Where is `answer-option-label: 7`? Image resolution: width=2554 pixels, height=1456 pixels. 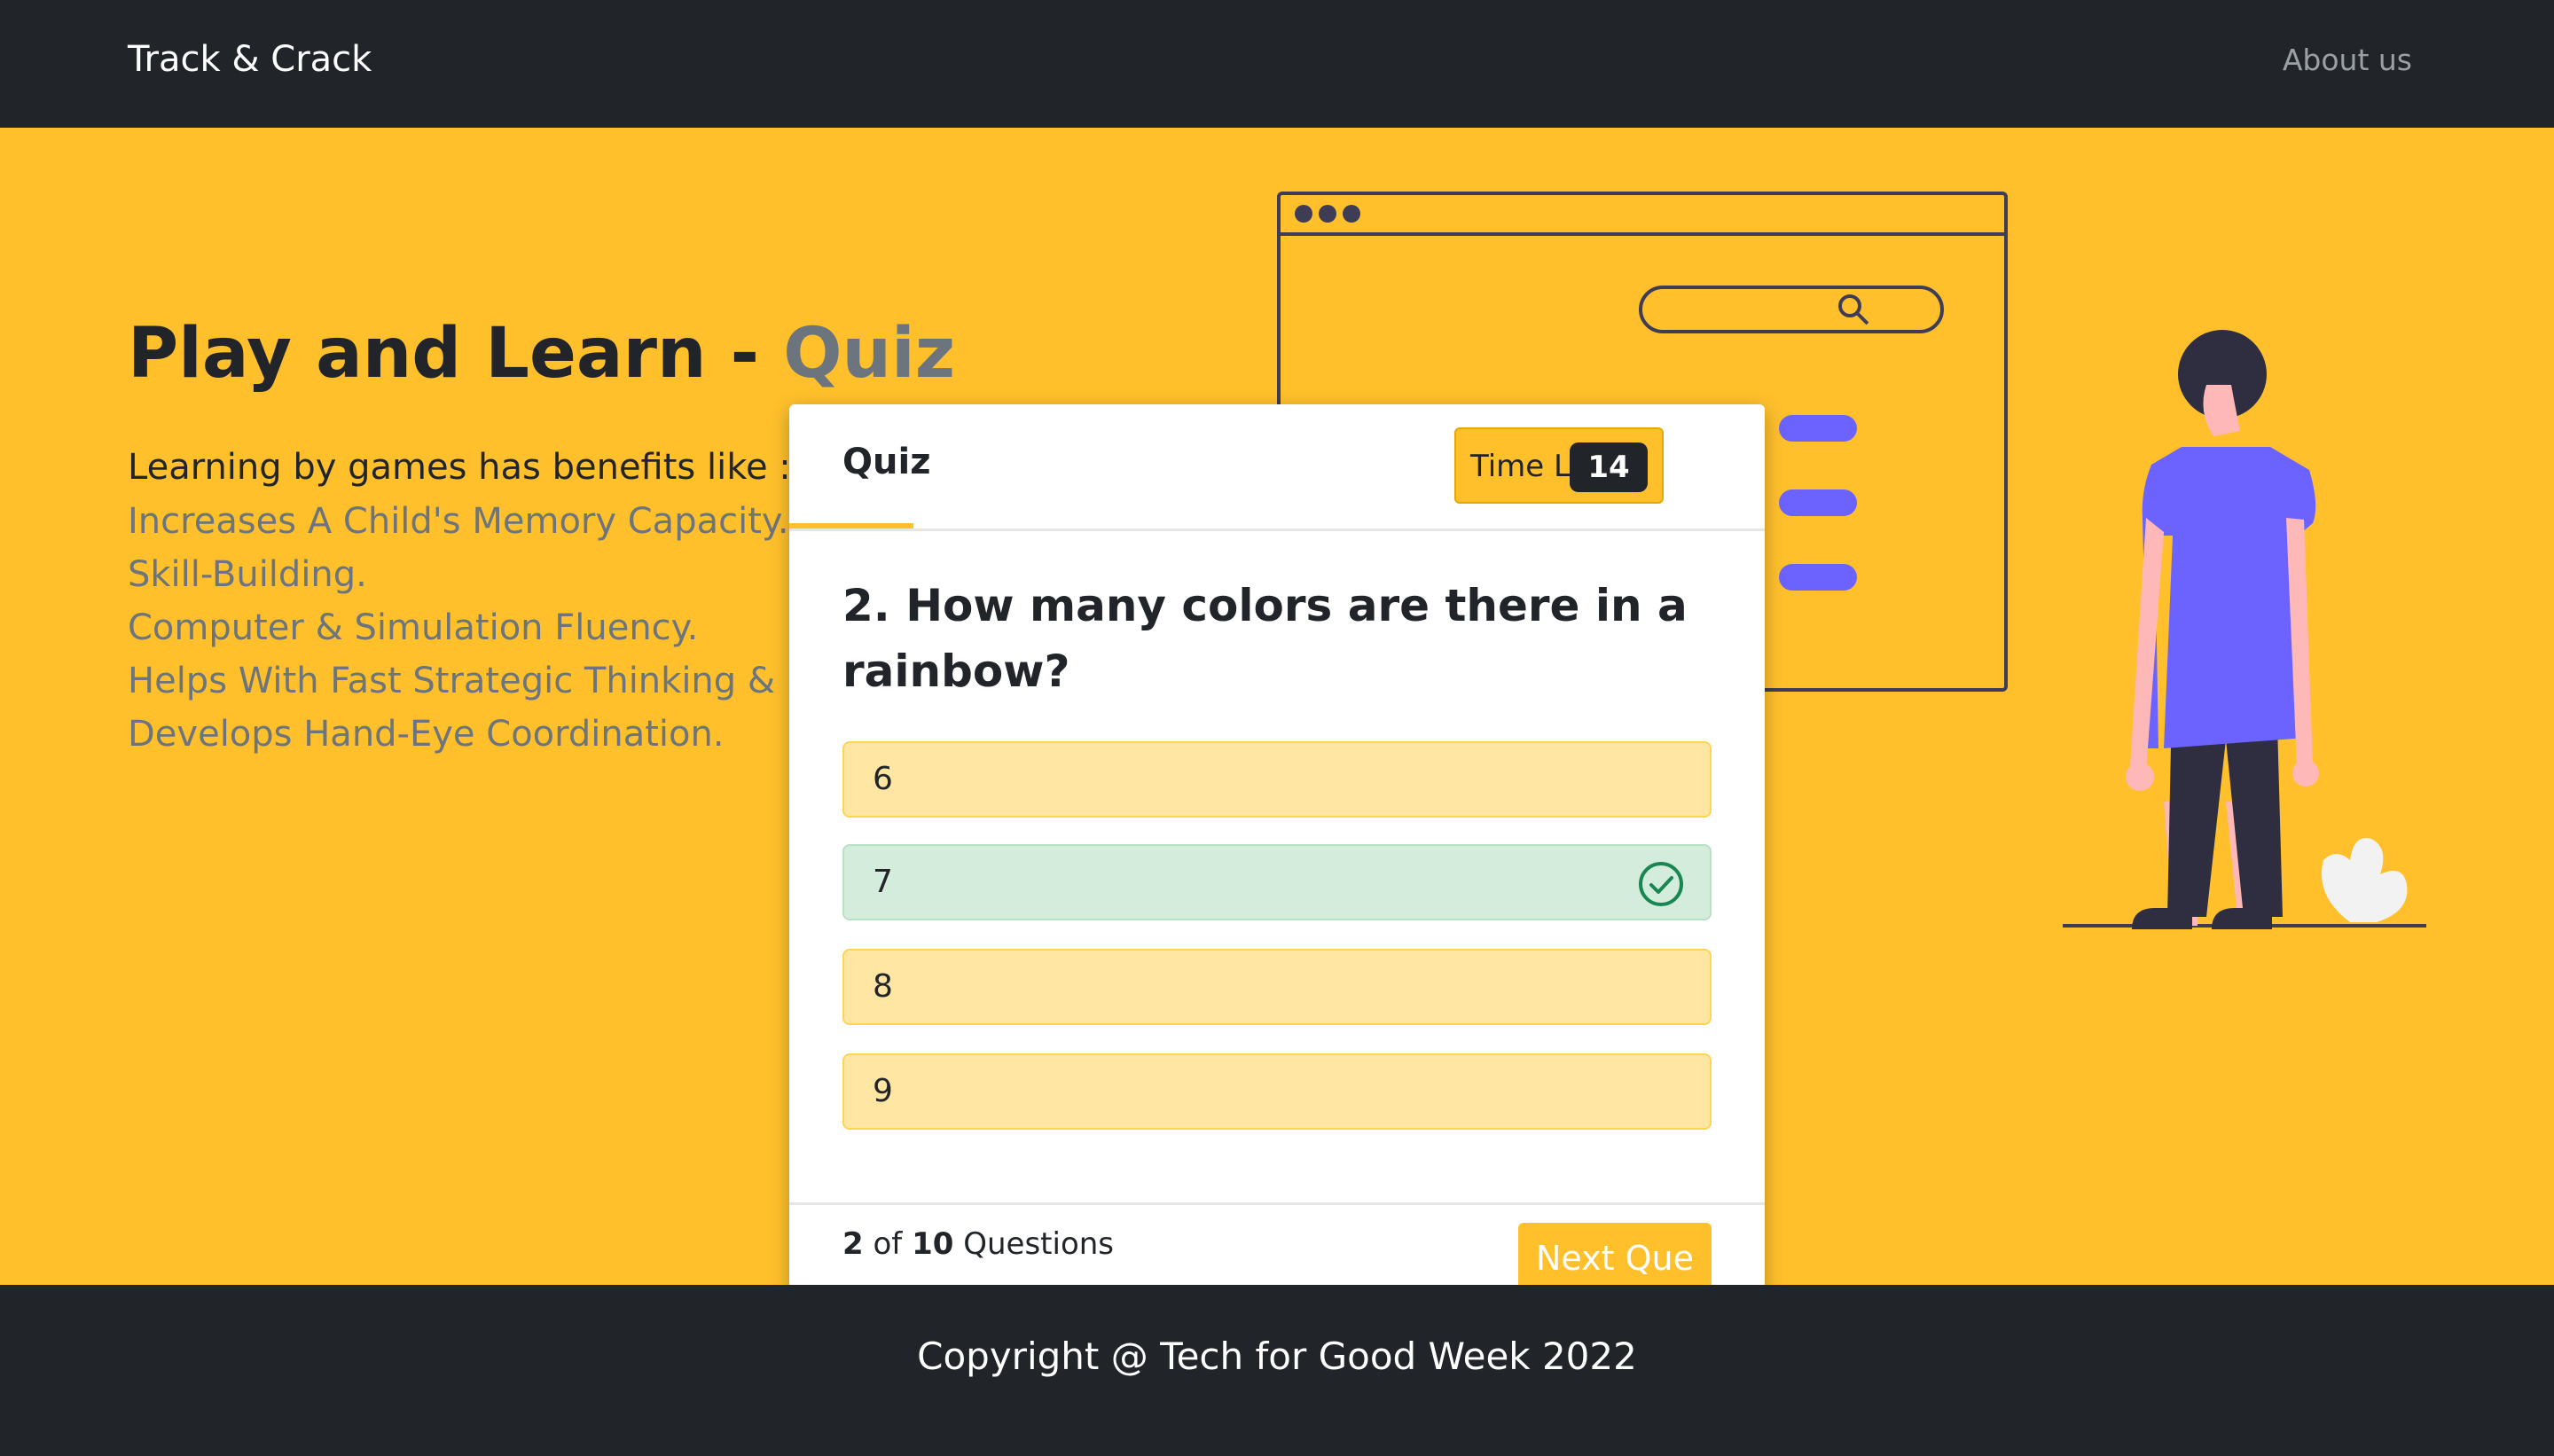
answer-option-label: 7 is located at coordinates (883, 882).